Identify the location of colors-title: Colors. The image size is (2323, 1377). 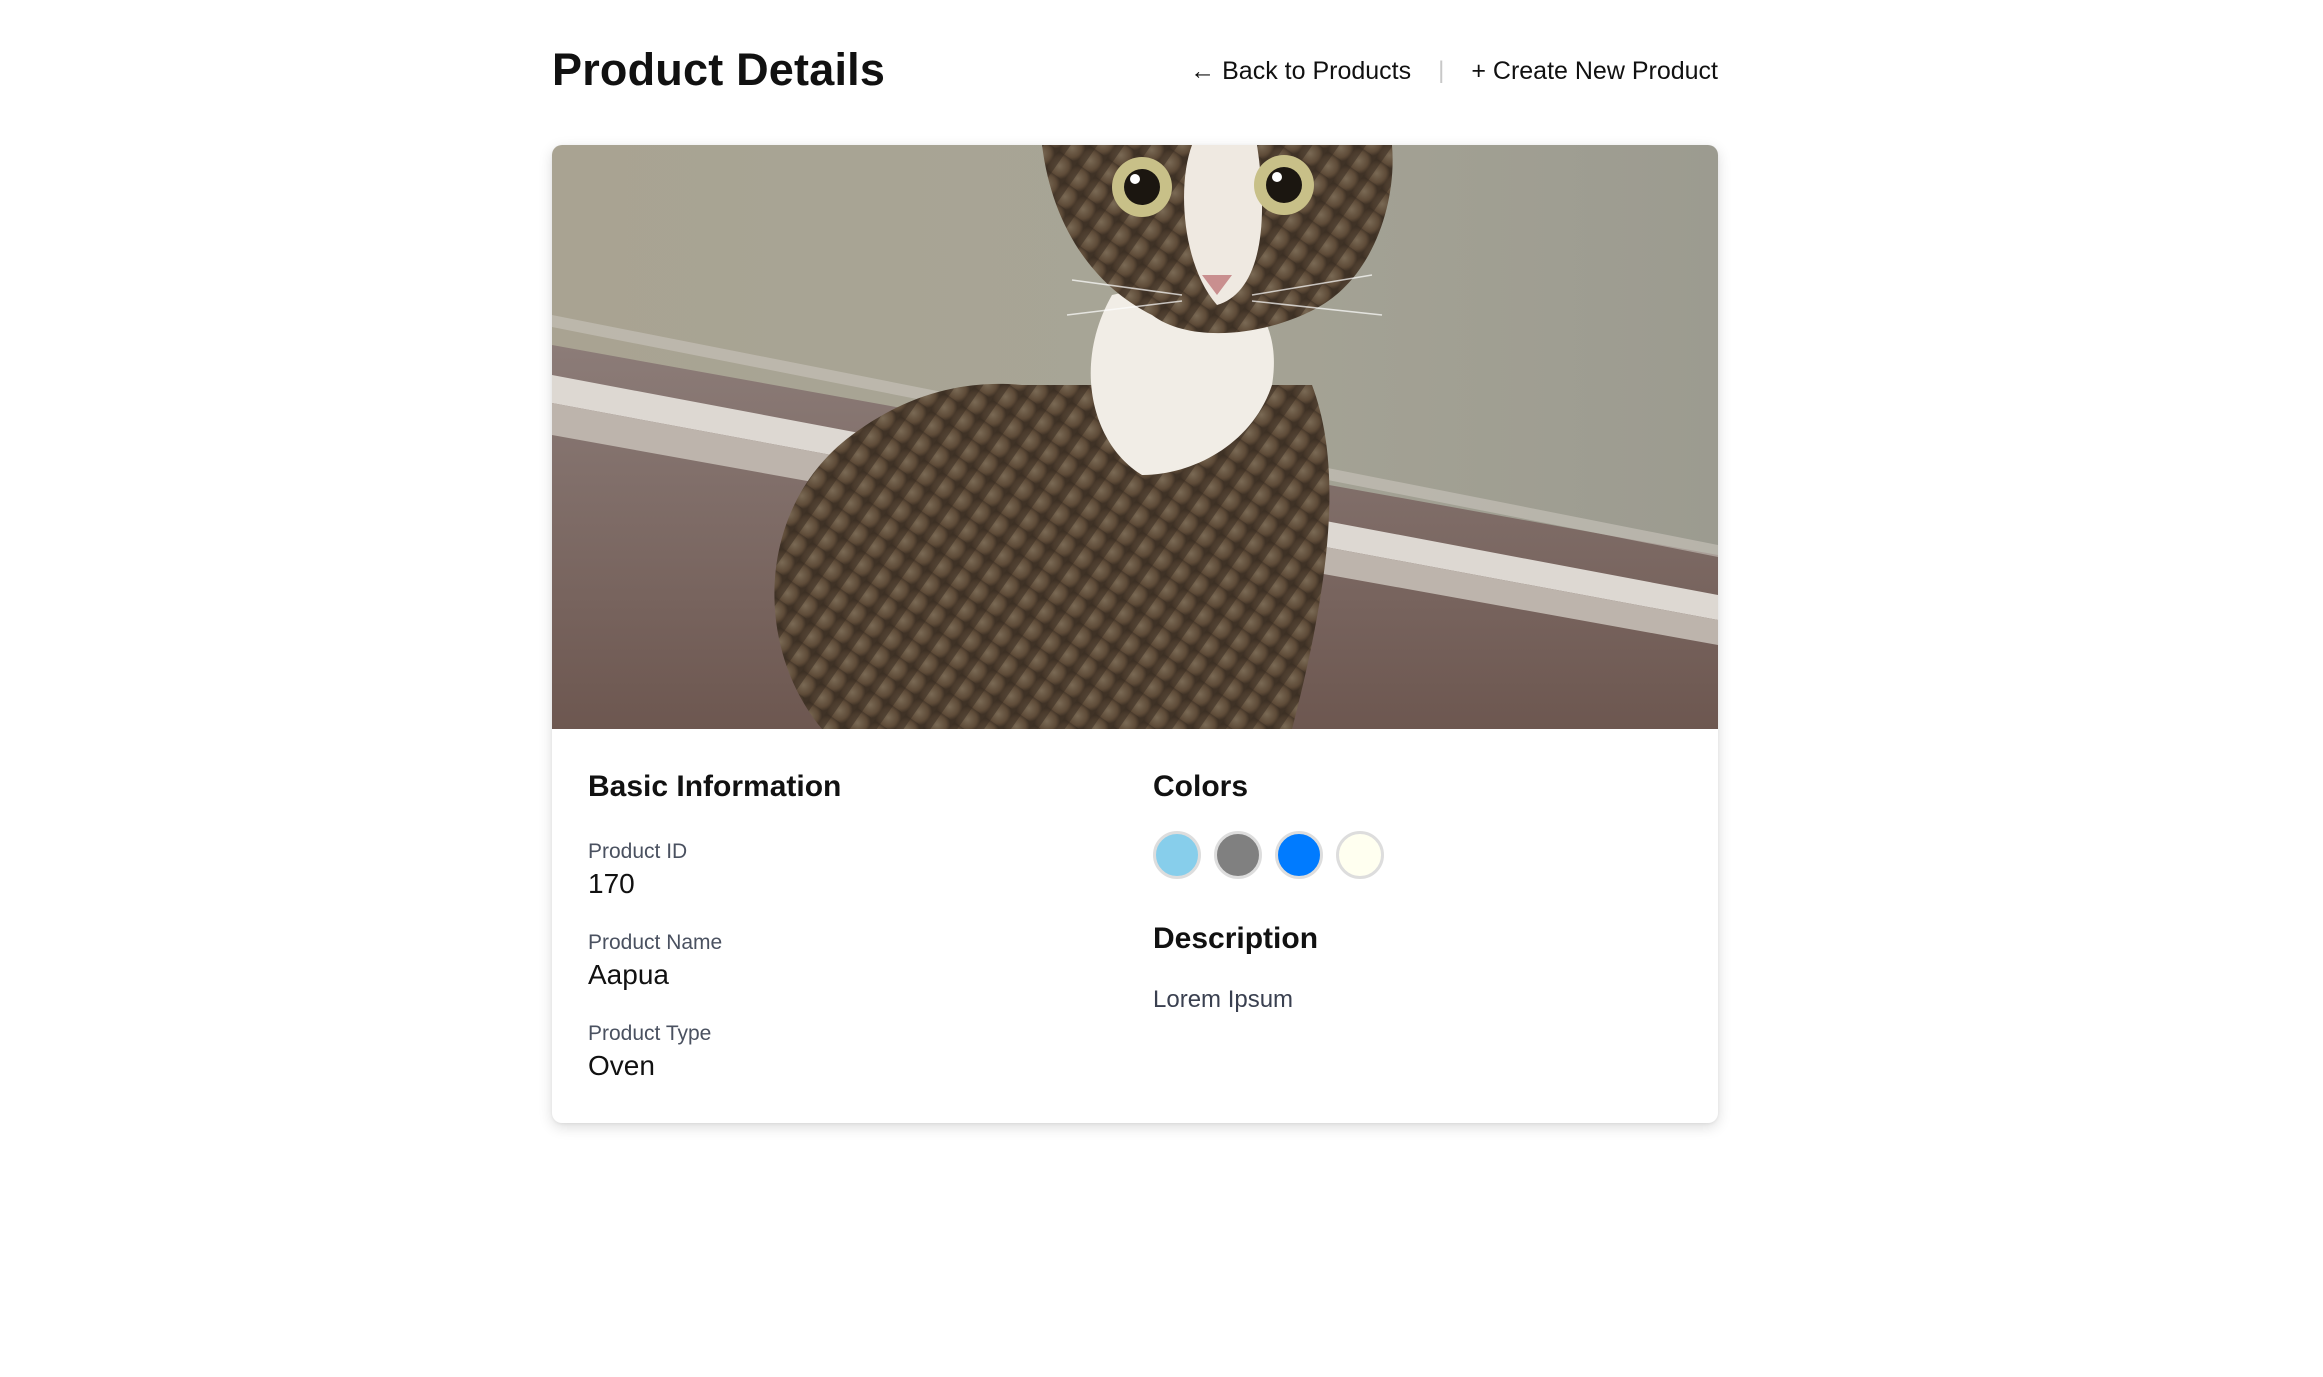
(1201, 786).